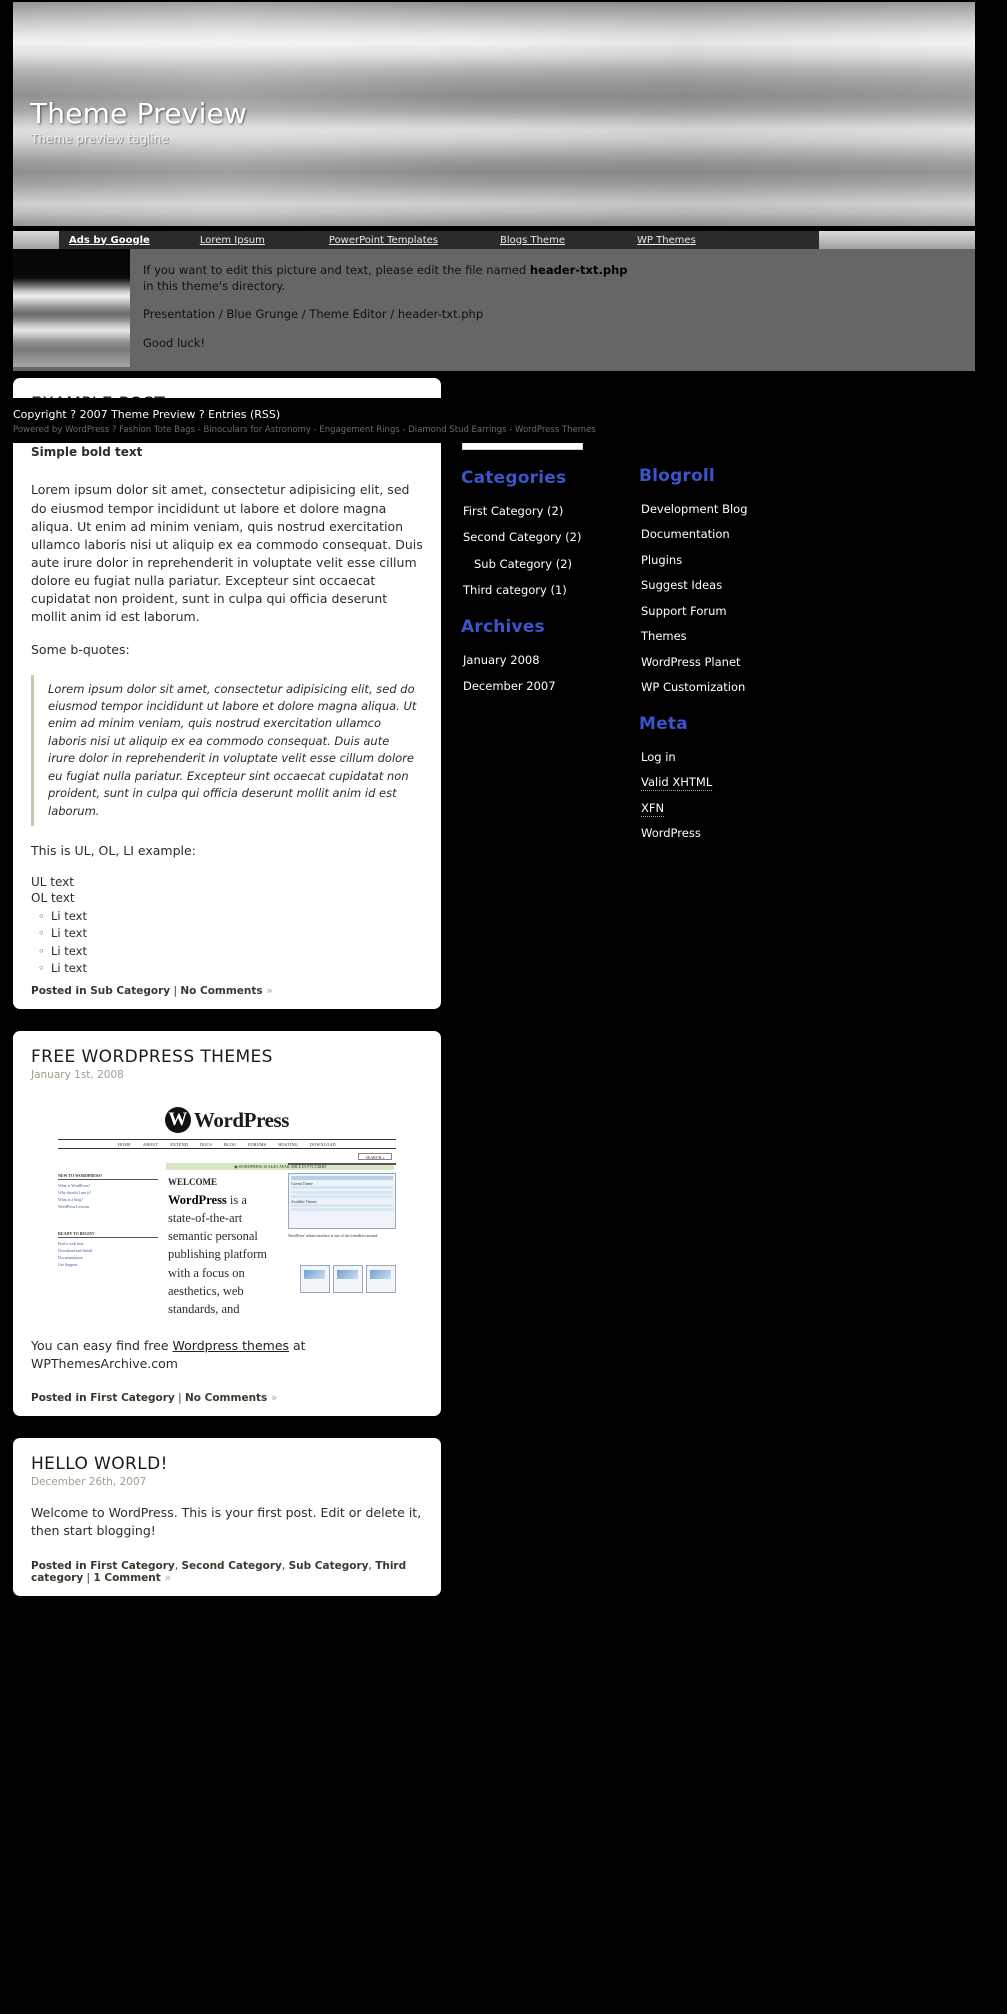 Image resolution: width=1007 pixels, height=2014 pixels. I want to click on meta-link-log-in: Log in, so click(658, 757).